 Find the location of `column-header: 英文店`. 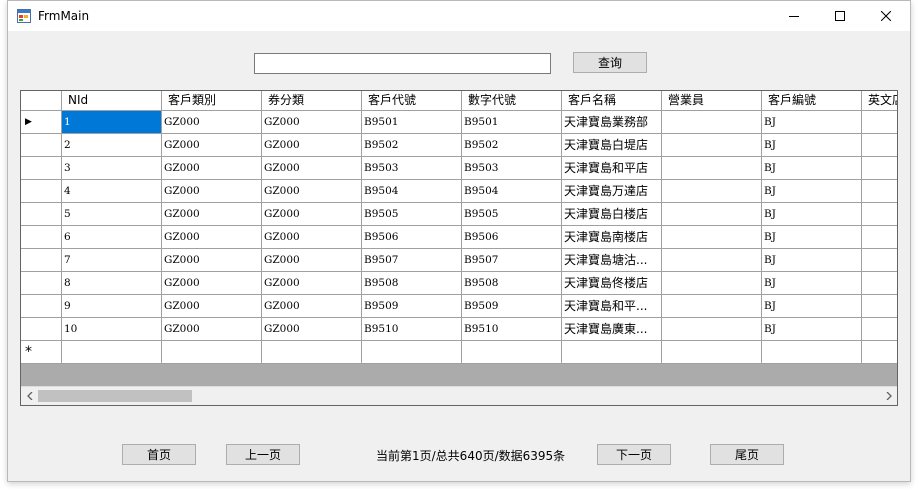

column-header: 英文店 is located at coordinates (879, 101).